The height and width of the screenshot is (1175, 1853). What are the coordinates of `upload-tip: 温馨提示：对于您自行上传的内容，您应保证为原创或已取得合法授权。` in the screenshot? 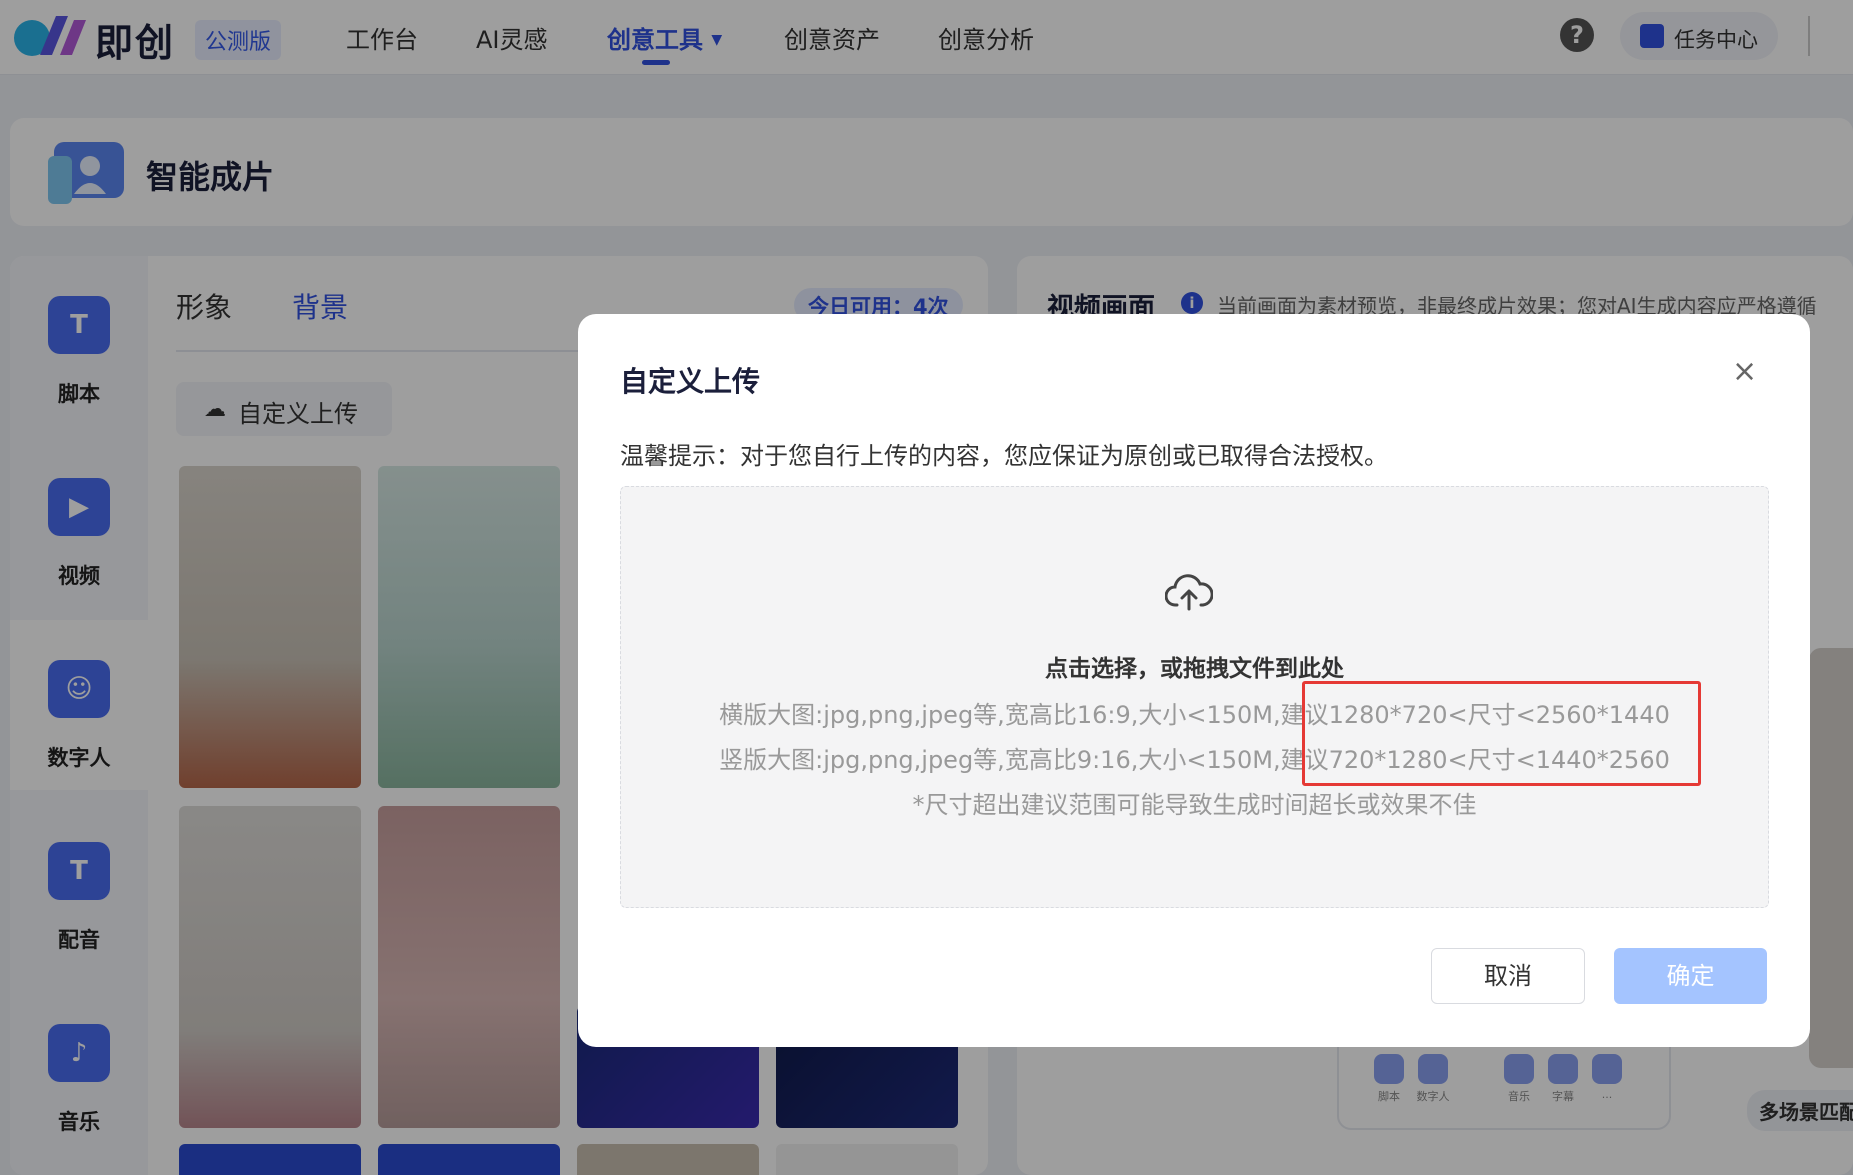 It's located at (1004, 456).